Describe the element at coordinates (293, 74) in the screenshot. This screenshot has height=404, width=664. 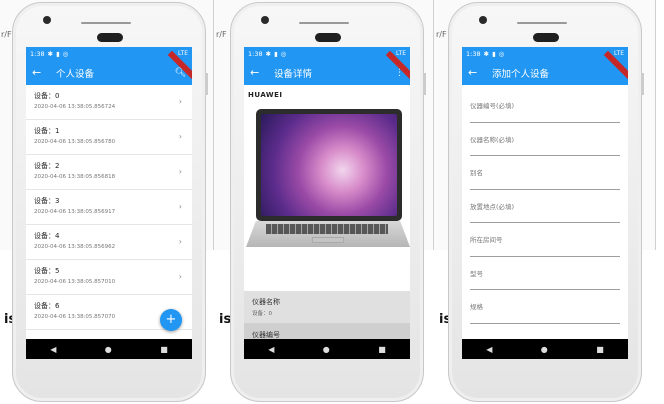
I see `page-title: 设备详情` at that location.